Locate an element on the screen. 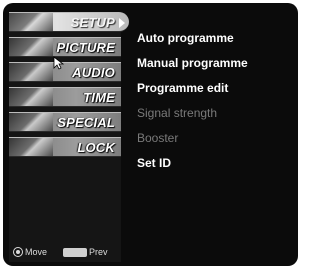 This screenshot has width=320, height=270. menu-item-picture: PICTURE is located at coordinates (65, 47).